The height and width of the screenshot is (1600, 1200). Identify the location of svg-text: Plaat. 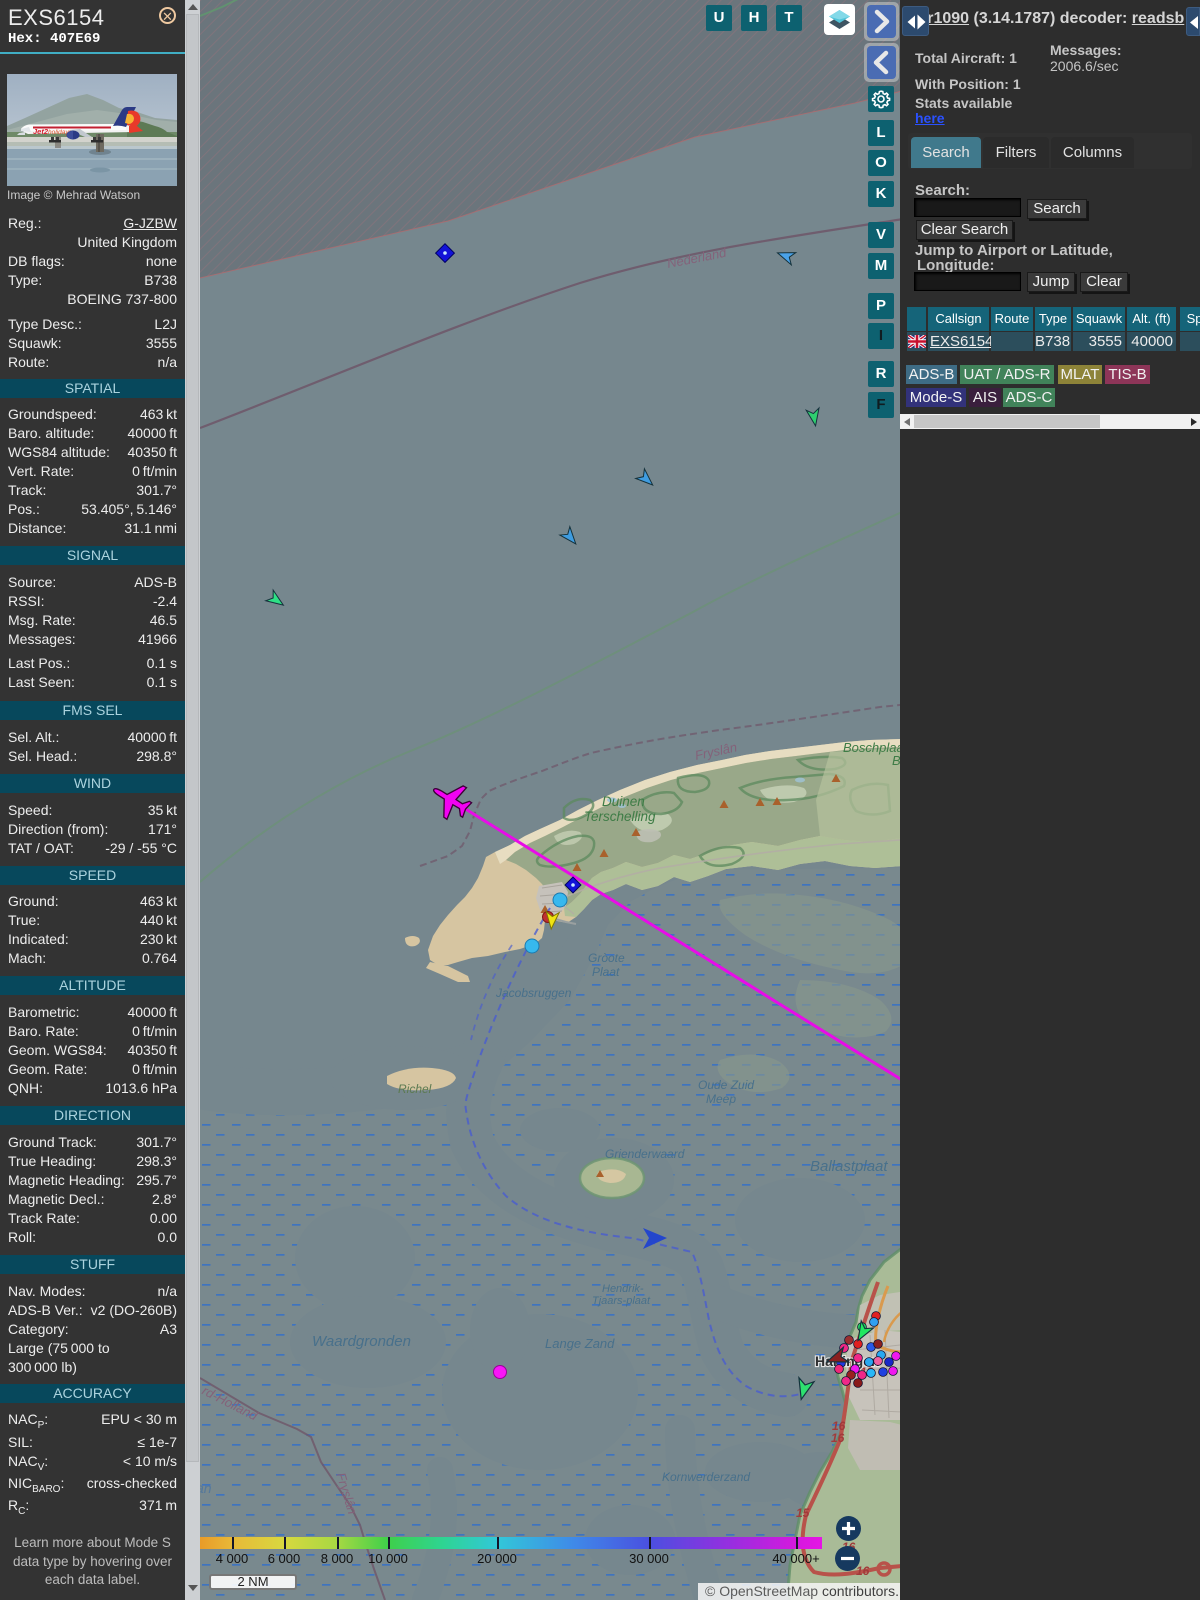
(606, 972).